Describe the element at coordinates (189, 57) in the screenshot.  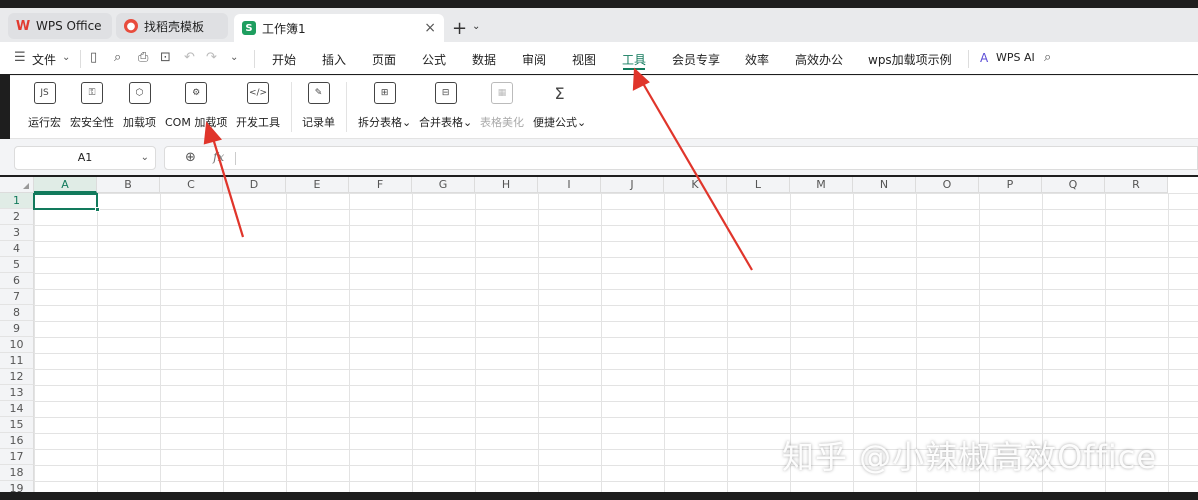
I see `undo-icon: ↶` at that location.